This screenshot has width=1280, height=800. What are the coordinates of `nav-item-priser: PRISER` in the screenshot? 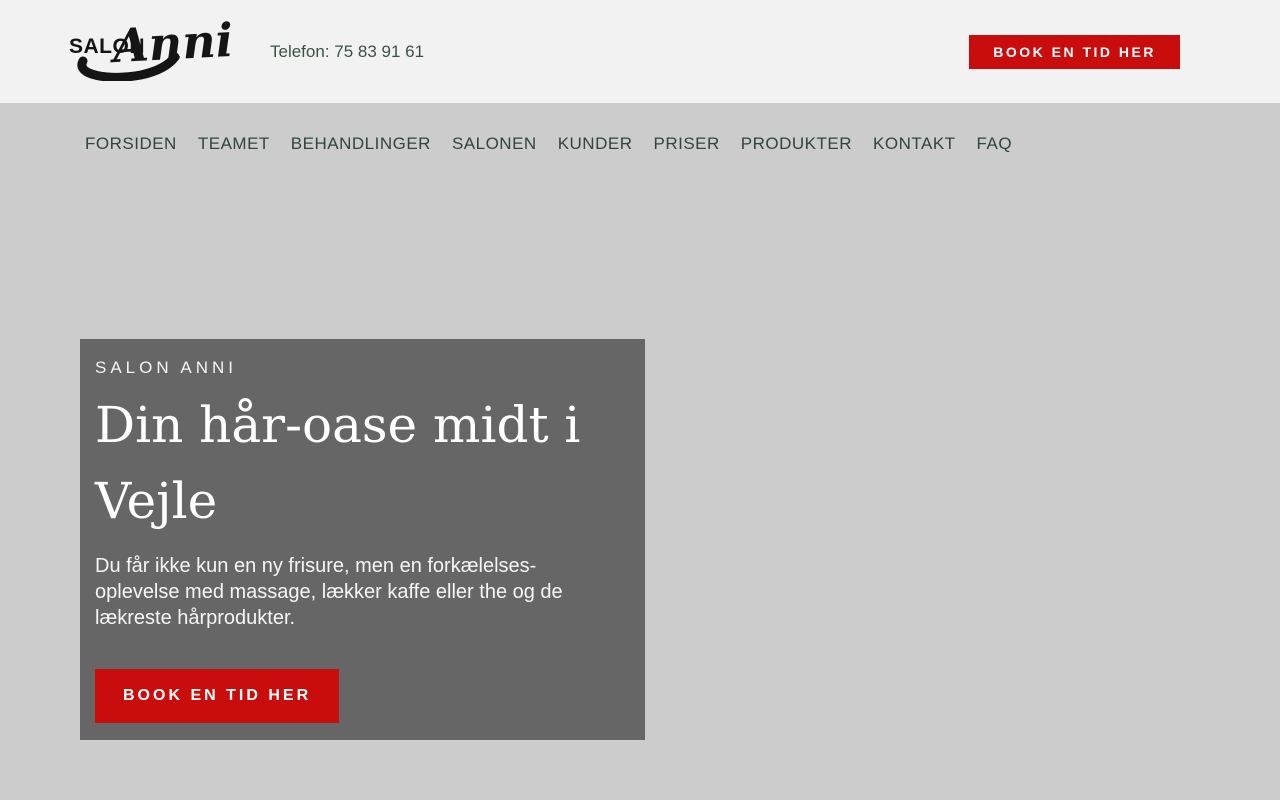 It's located at (686, 144).